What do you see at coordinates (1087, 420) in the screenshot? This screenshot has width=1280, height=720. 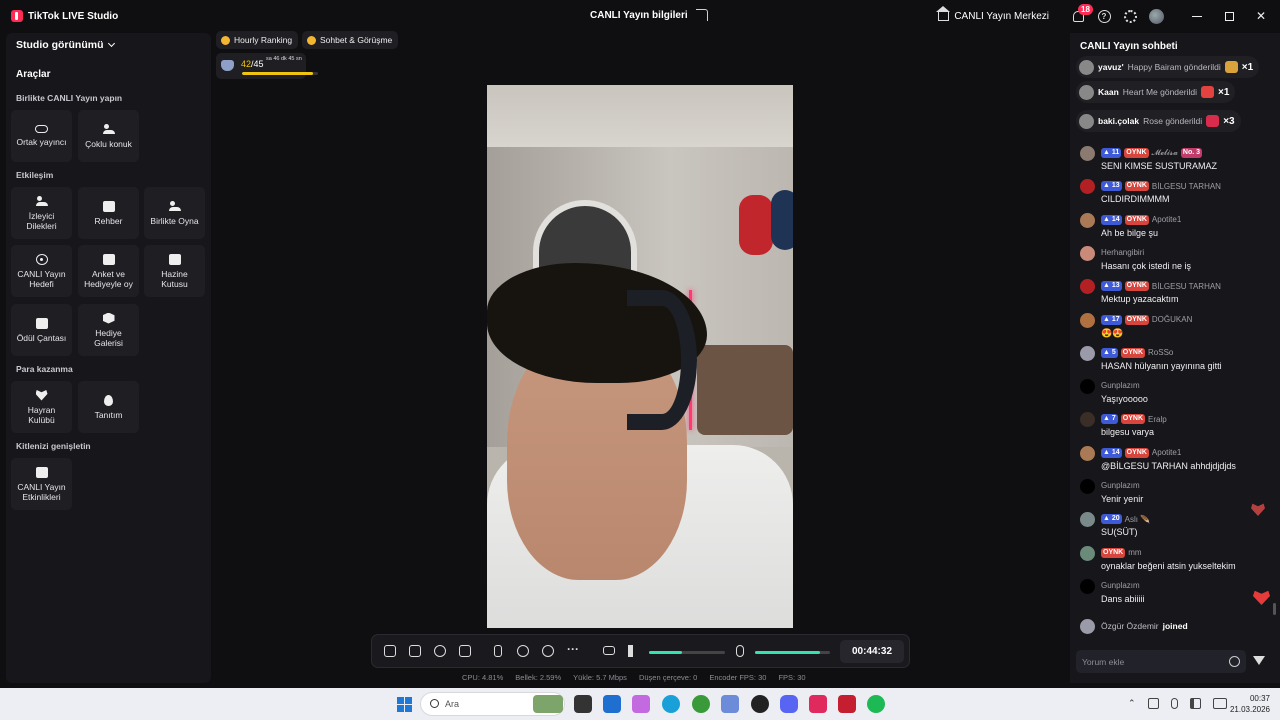 I see `avatar` at bounding box center [1087, 420].